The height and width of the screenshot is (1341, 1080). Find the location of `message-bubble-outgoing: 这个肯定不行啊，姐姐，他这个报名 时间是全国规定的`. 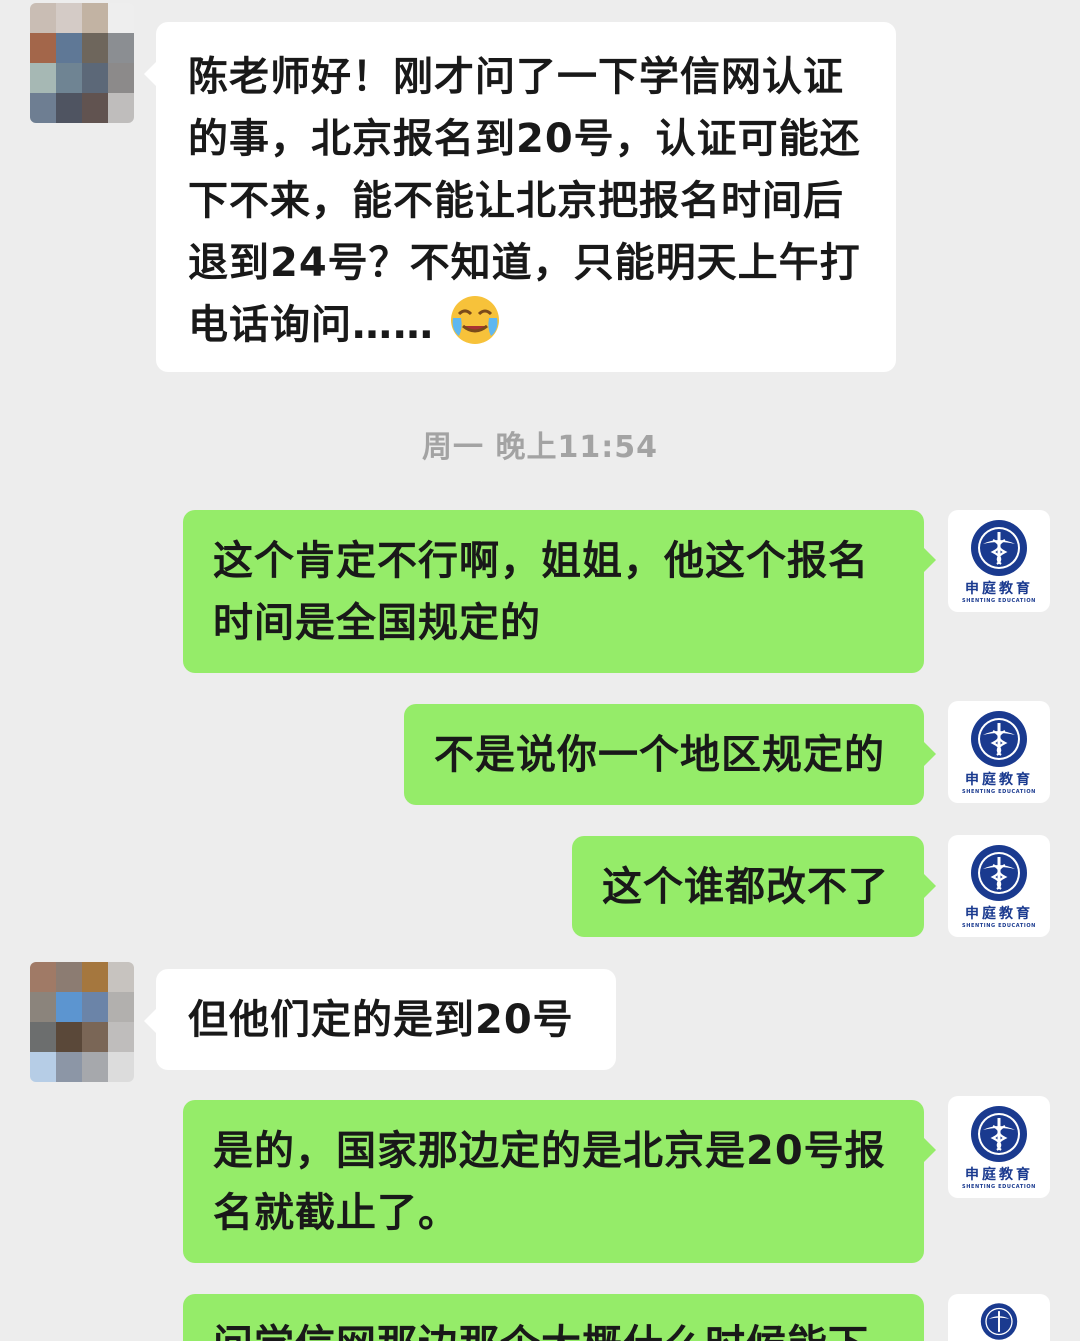

message-bubble-outgoing: 这个肯定不行啊，姐姐，他这个报名 时间是全国规定的 is located at coordinates (559, 591).